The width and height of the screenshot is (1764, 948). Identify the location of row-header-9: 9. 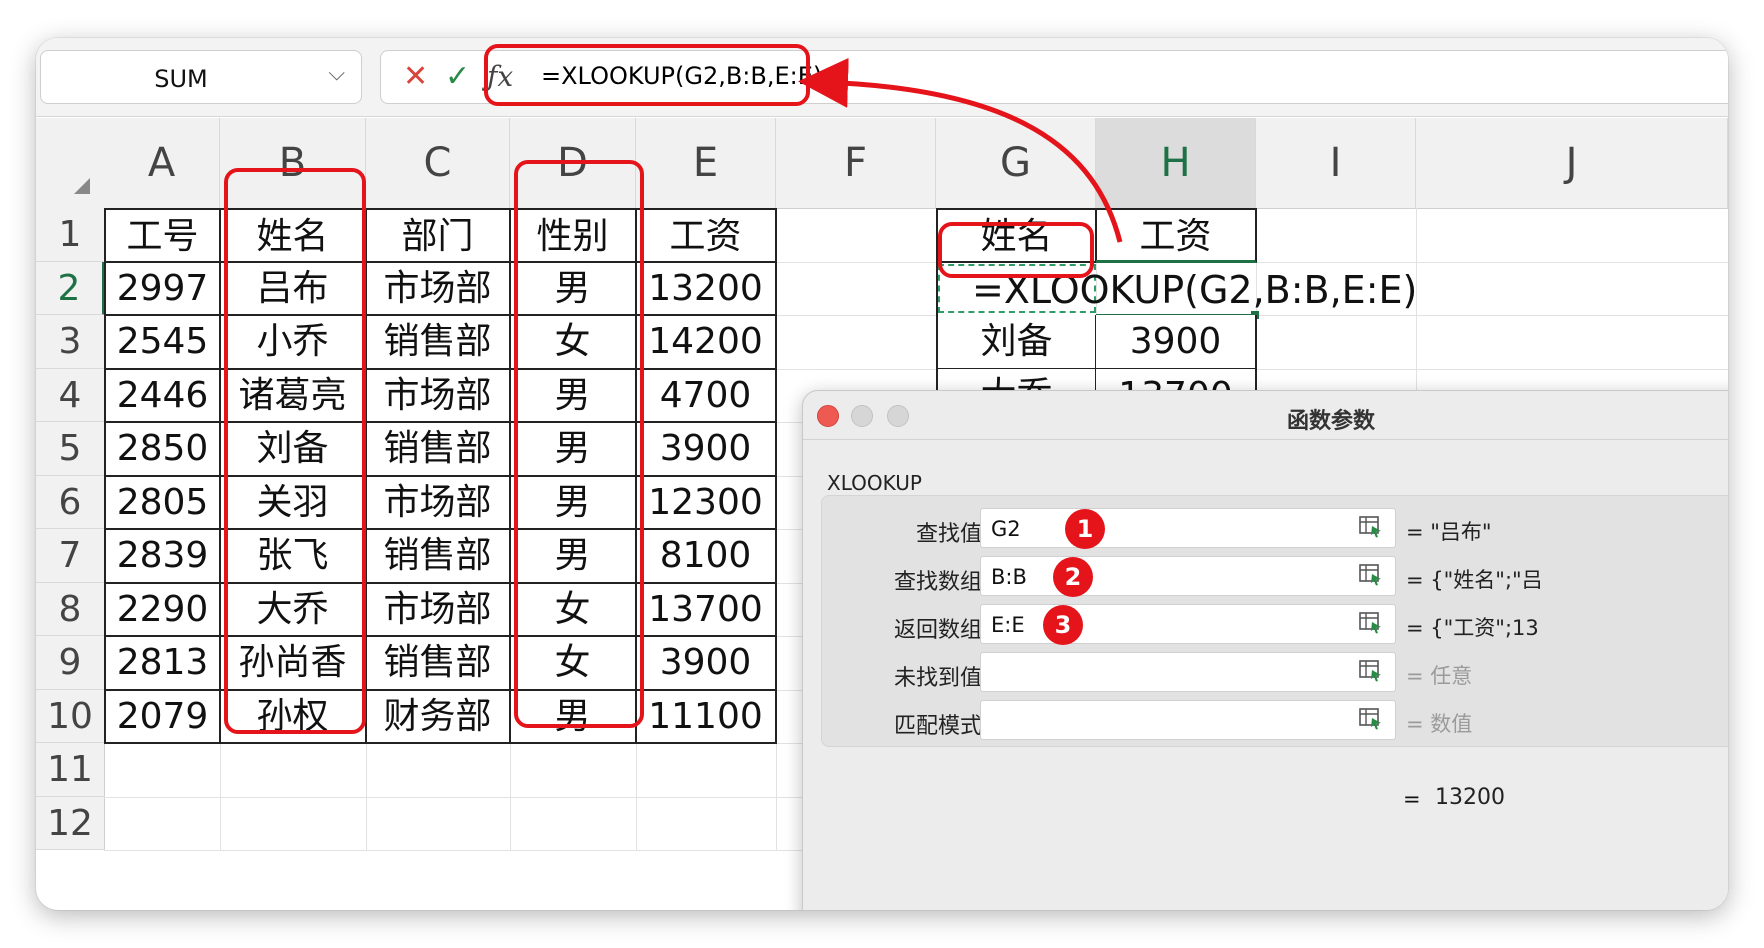
(70, 663).